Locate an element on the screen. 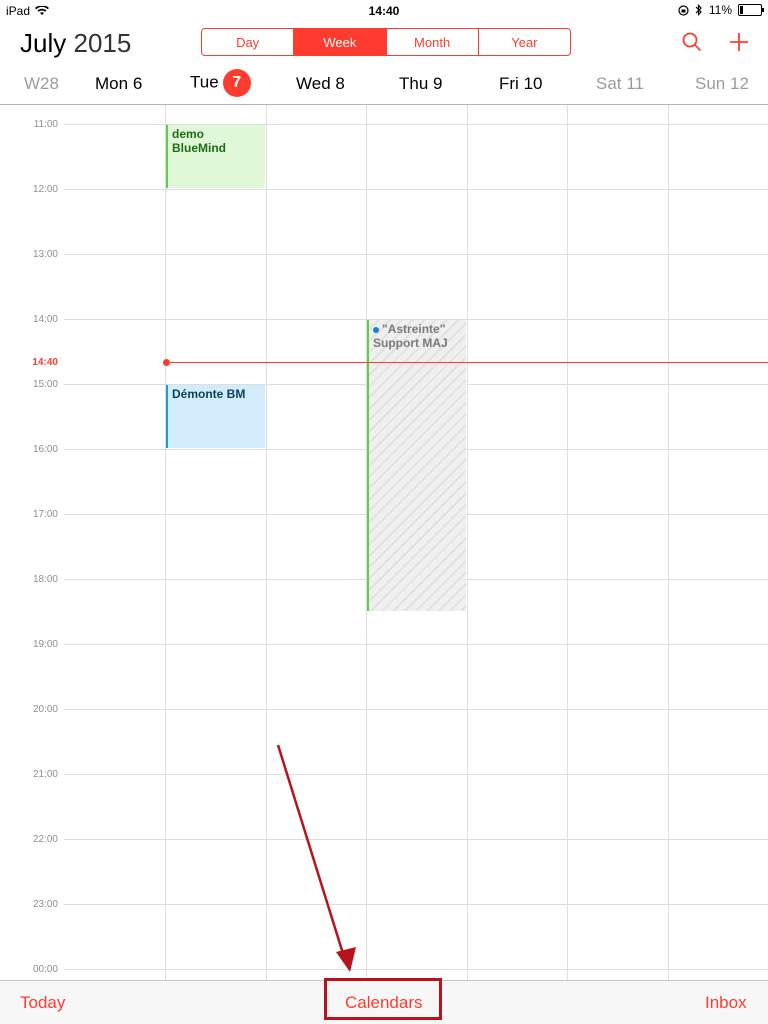  hour-label: 13:00 is located at coordinates (45, 254).